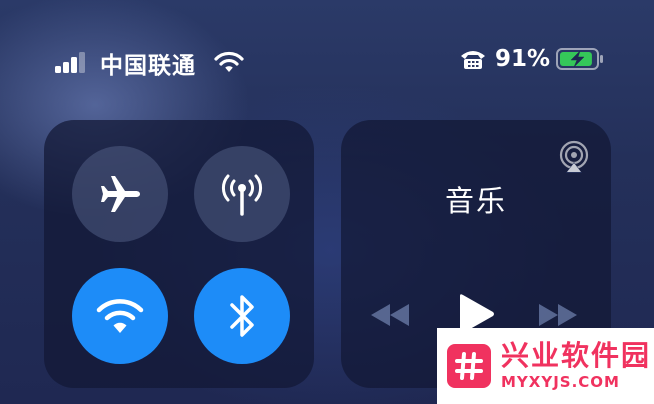 This screenshot has height=404, width=654. Describe the element at coordinates (576, 355) in the screenshot. I see `watermark-name: 兴业软件园` at that location.